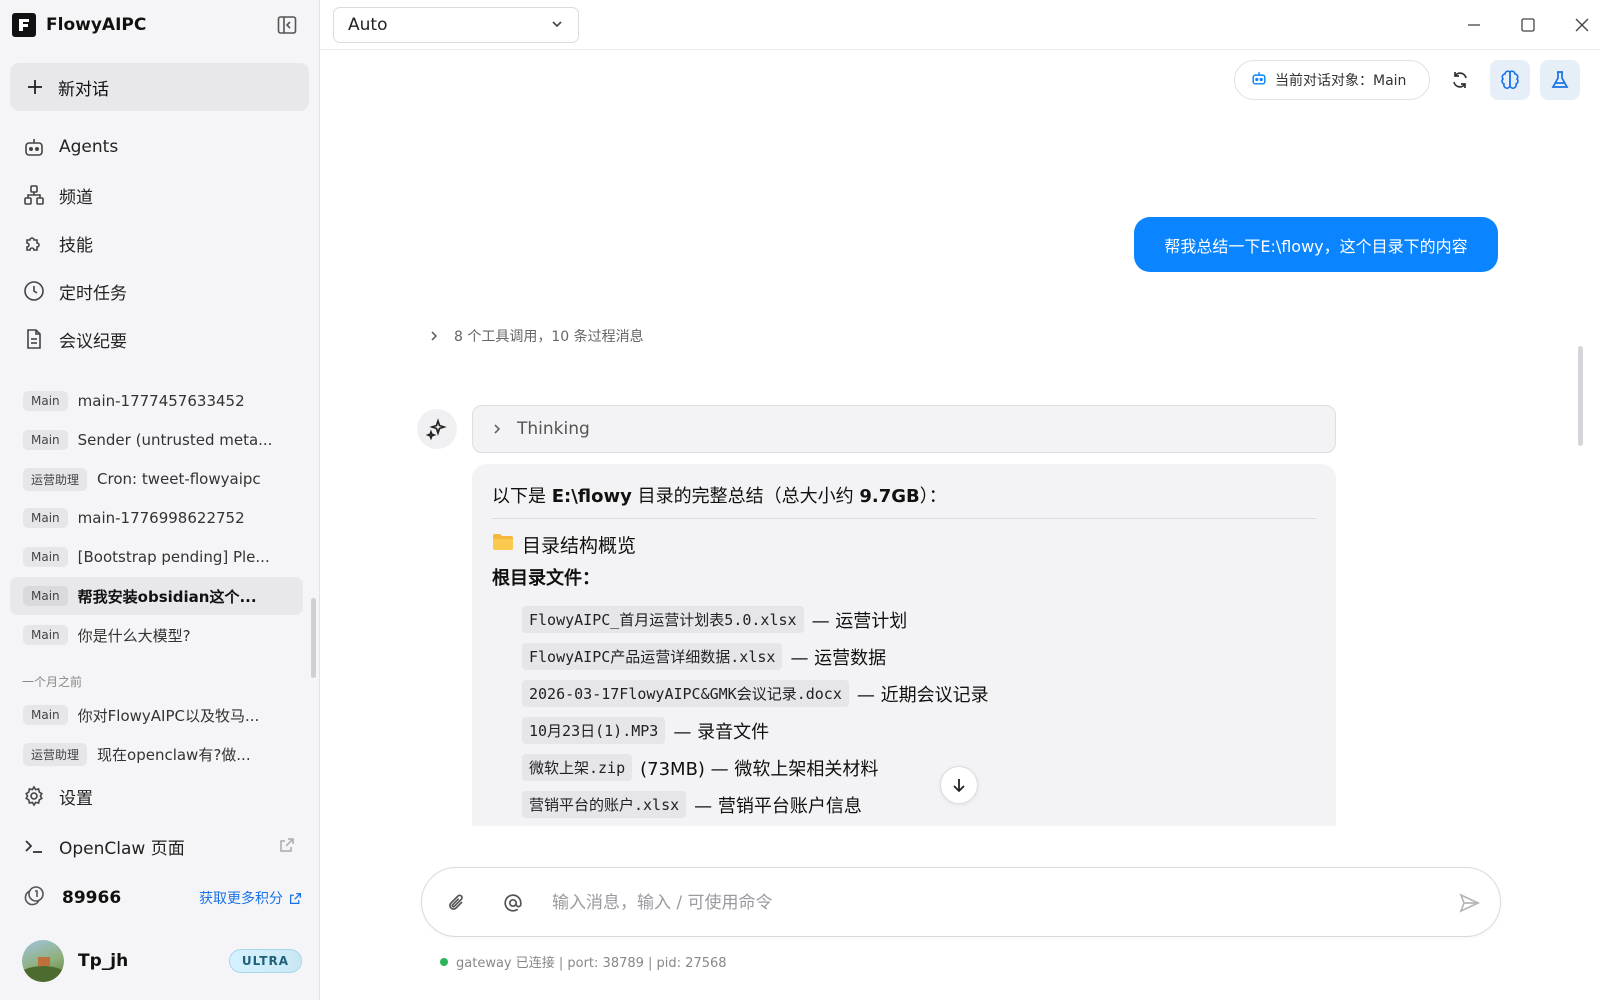  Describe the element at coordinates (34, 339) in the screenshot. I see `document-icon` at that location.